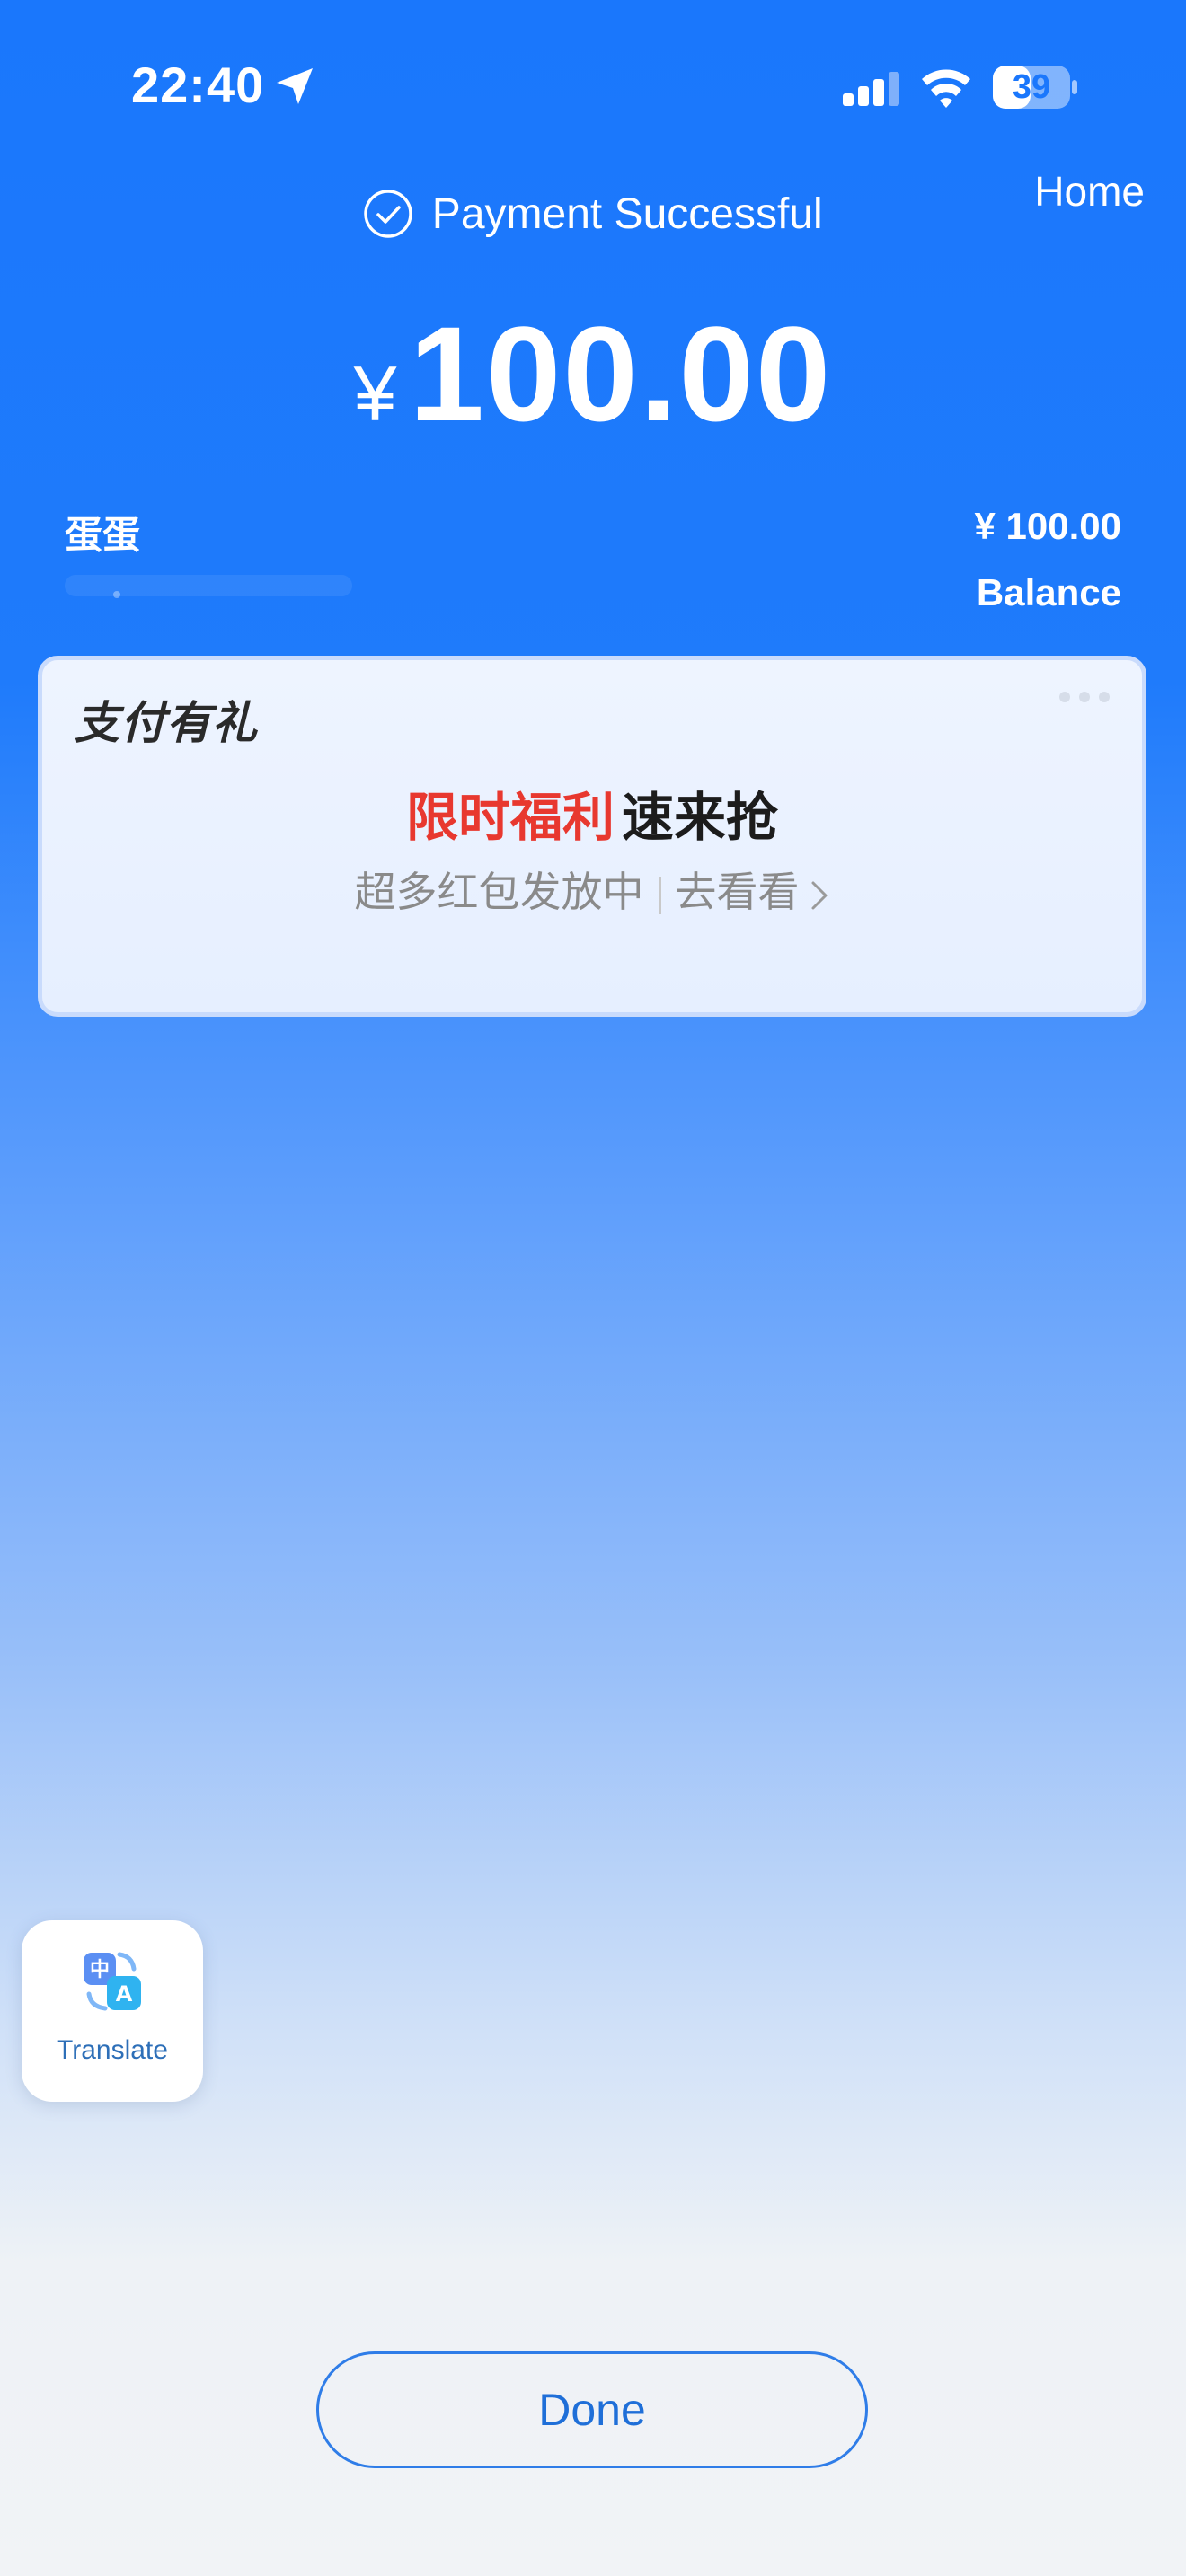  Describe the element at coordinates (208, 586) in the screenshot. I see `payee-account-blurred` at that location.